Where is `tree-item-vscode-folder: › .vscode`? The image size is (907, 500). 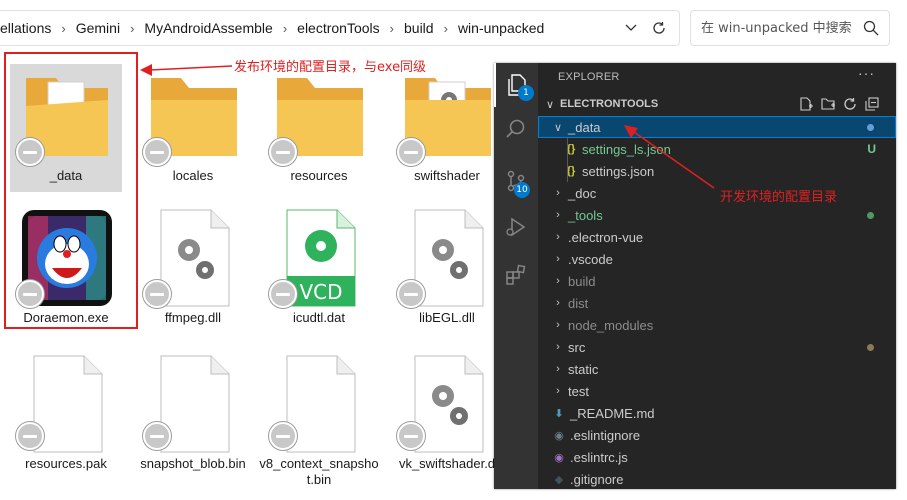
tree-item-vscode-folder: › .vscode is located at coordinates (717, 259).